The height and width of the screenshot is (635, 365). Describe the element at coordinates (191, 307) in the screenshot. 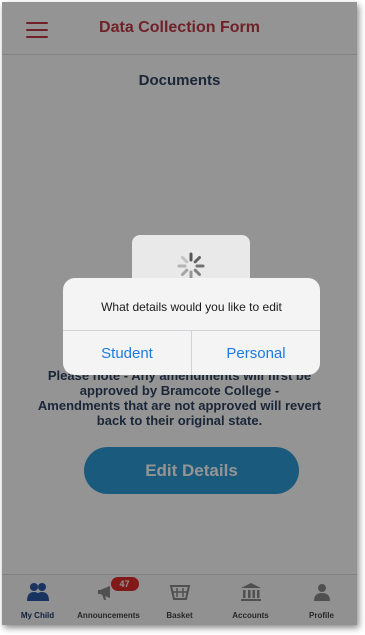

I see `dialog-message: What details would you like to edit` at that location.